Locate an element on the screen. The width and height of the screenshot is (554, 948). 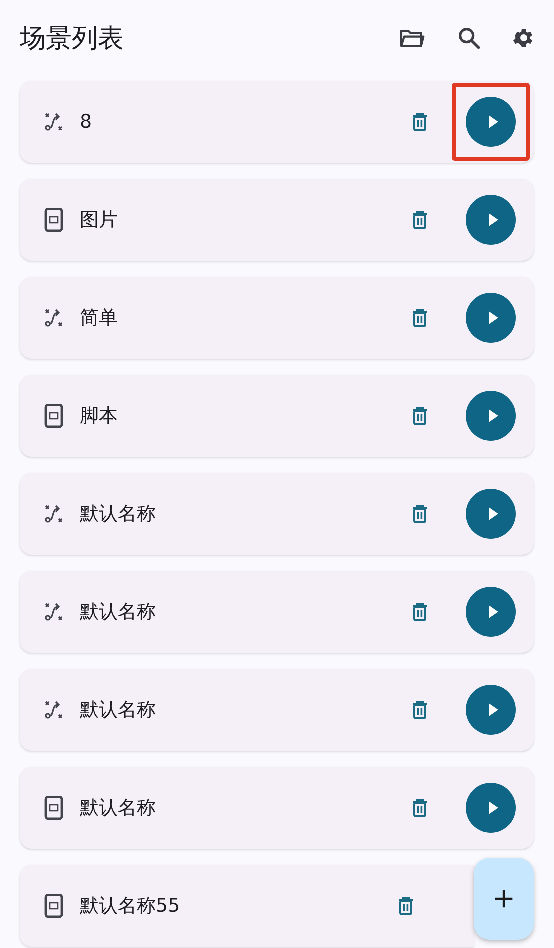
scene-name: 图片 is located at coordinates (99, 220).